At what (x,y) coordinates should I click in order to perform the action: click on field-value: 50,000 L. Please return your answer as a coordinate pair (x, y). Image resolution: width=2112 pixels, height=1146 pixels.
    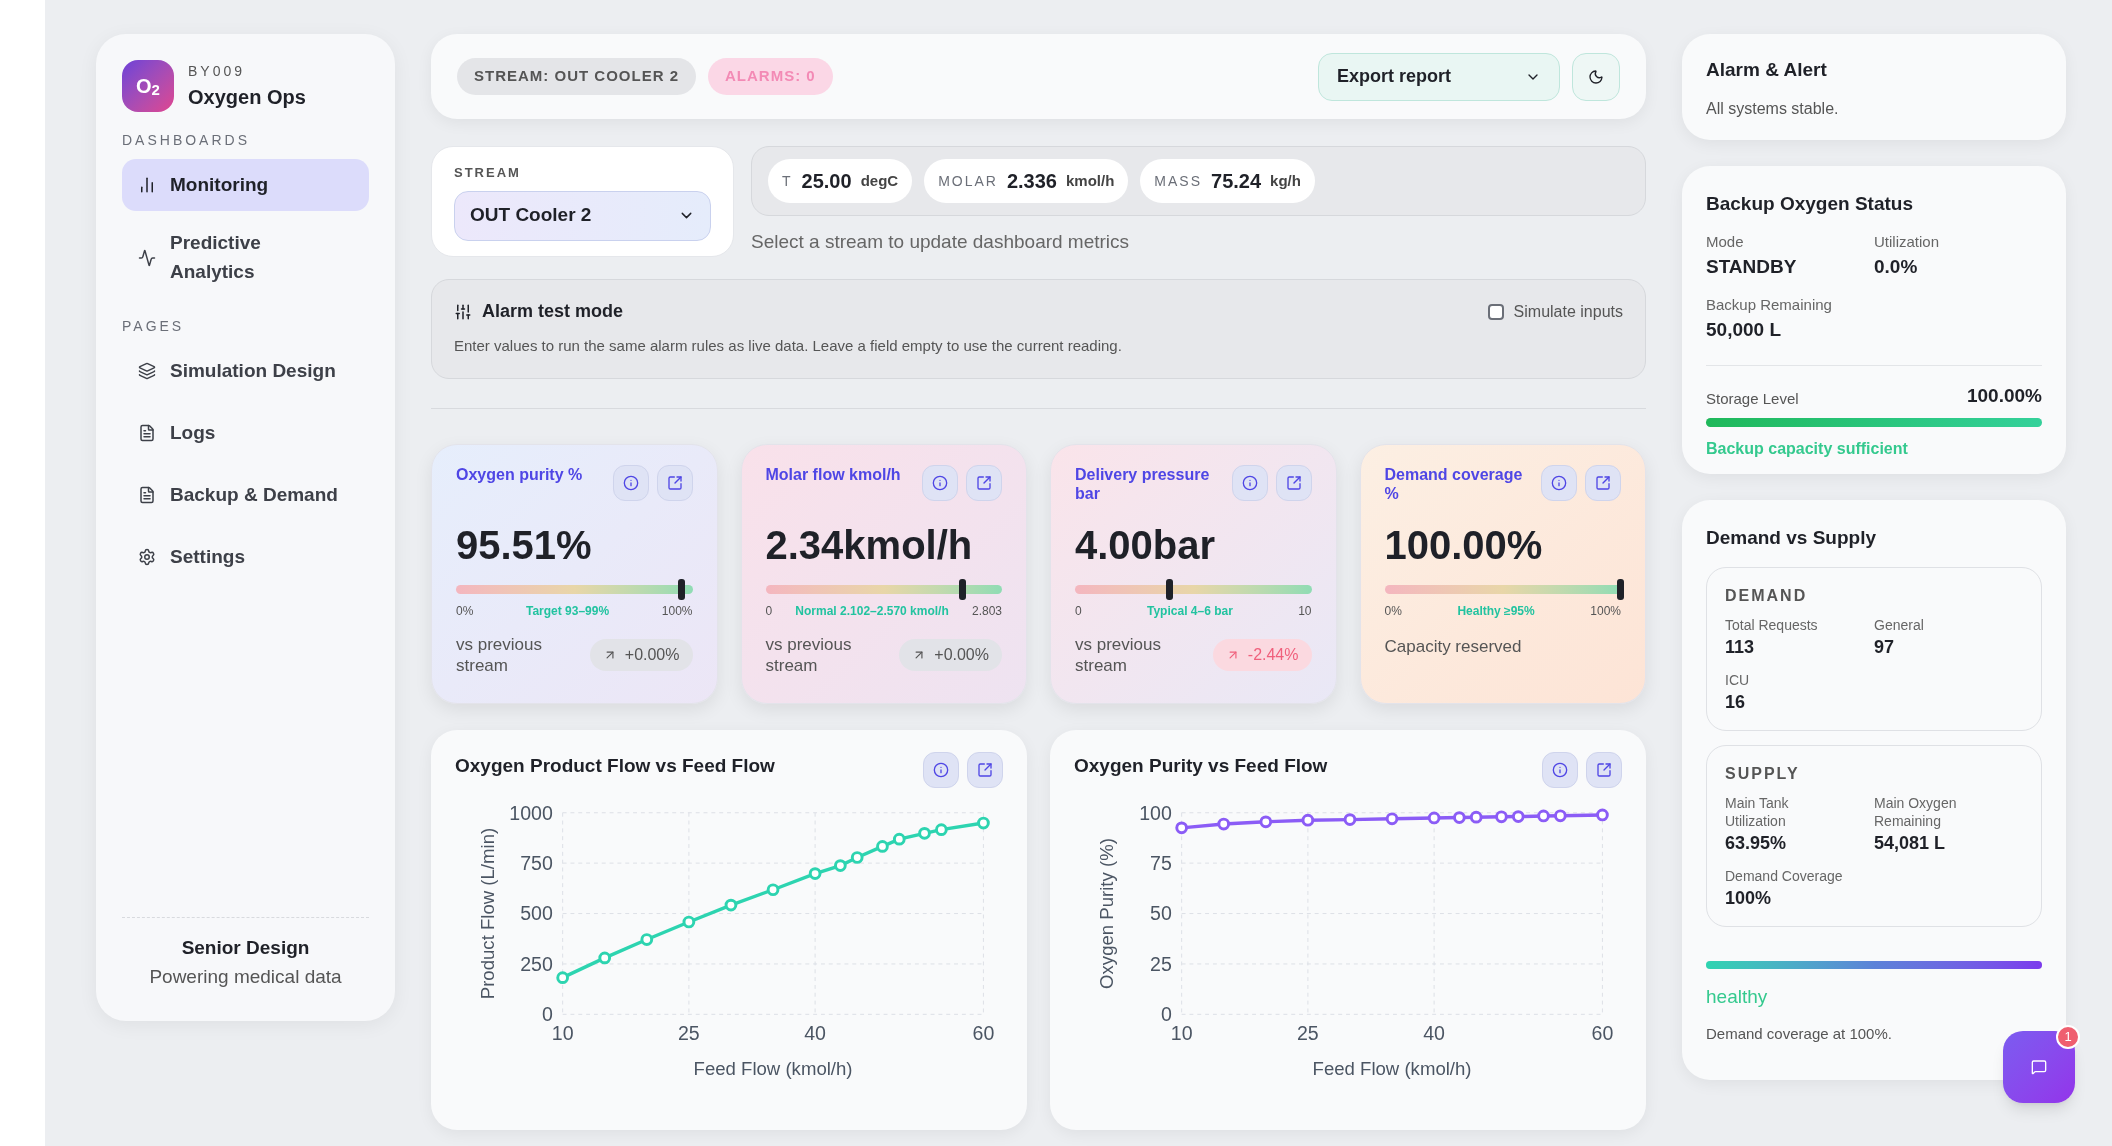
    Looking at the image, I should click on (1744, 330).